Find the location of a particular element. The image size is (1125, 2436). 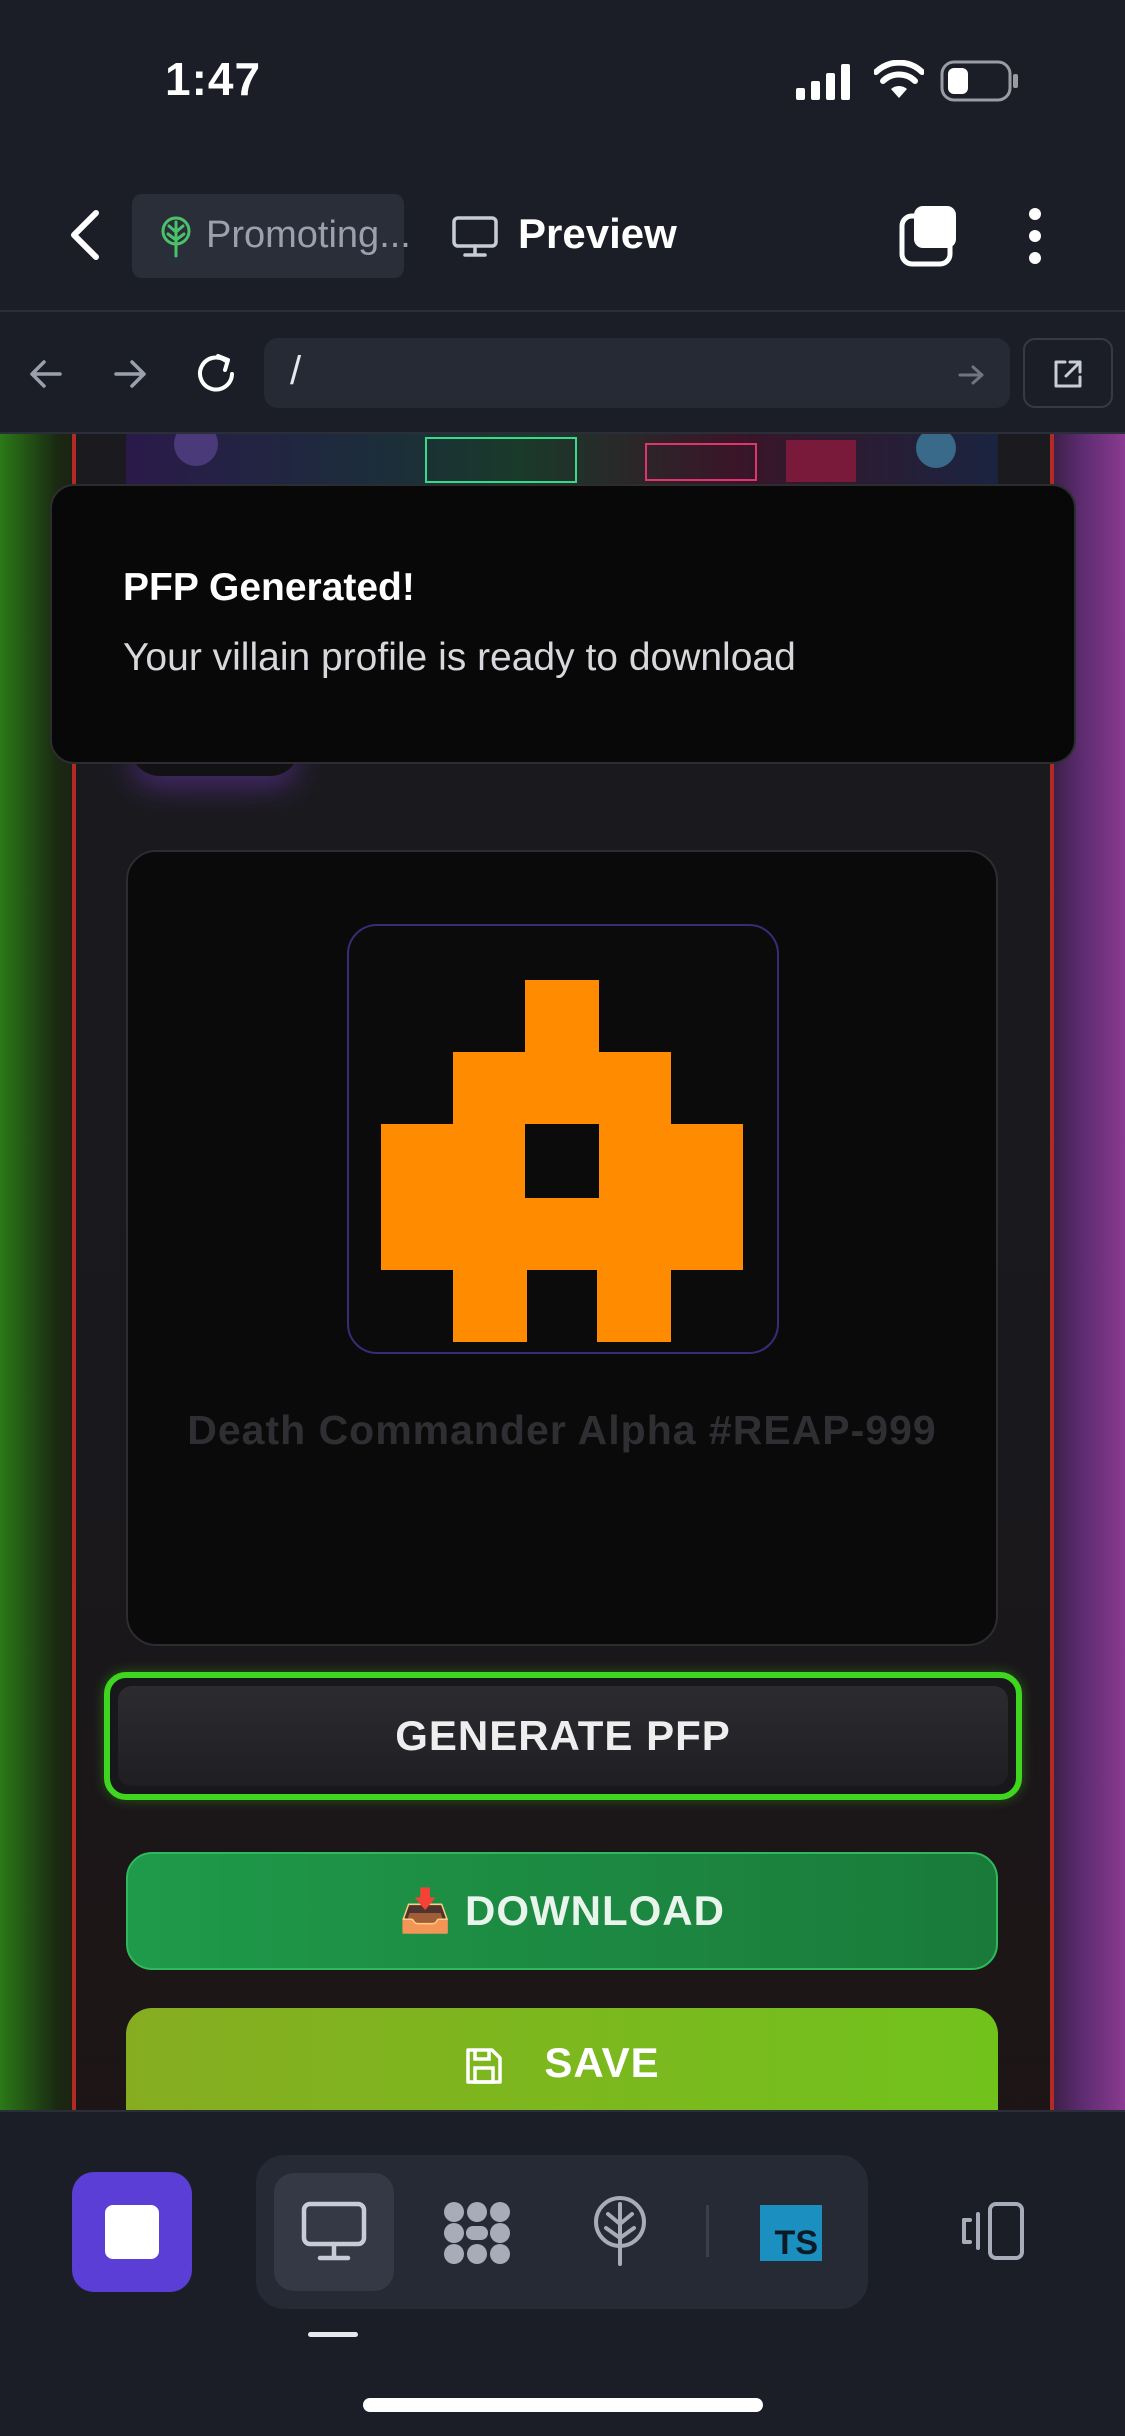

toolbar-divider is located at coordinates (707, 2231).